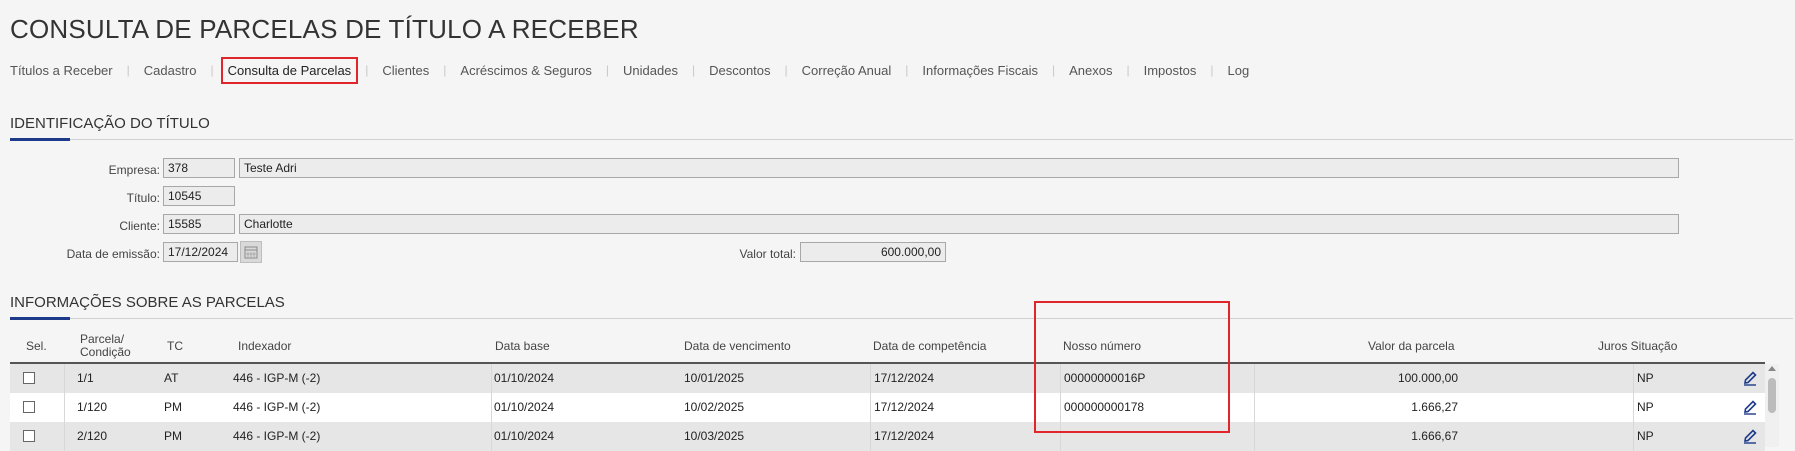  I want to click on cell-parcela: 1/120, so click(92, 407).